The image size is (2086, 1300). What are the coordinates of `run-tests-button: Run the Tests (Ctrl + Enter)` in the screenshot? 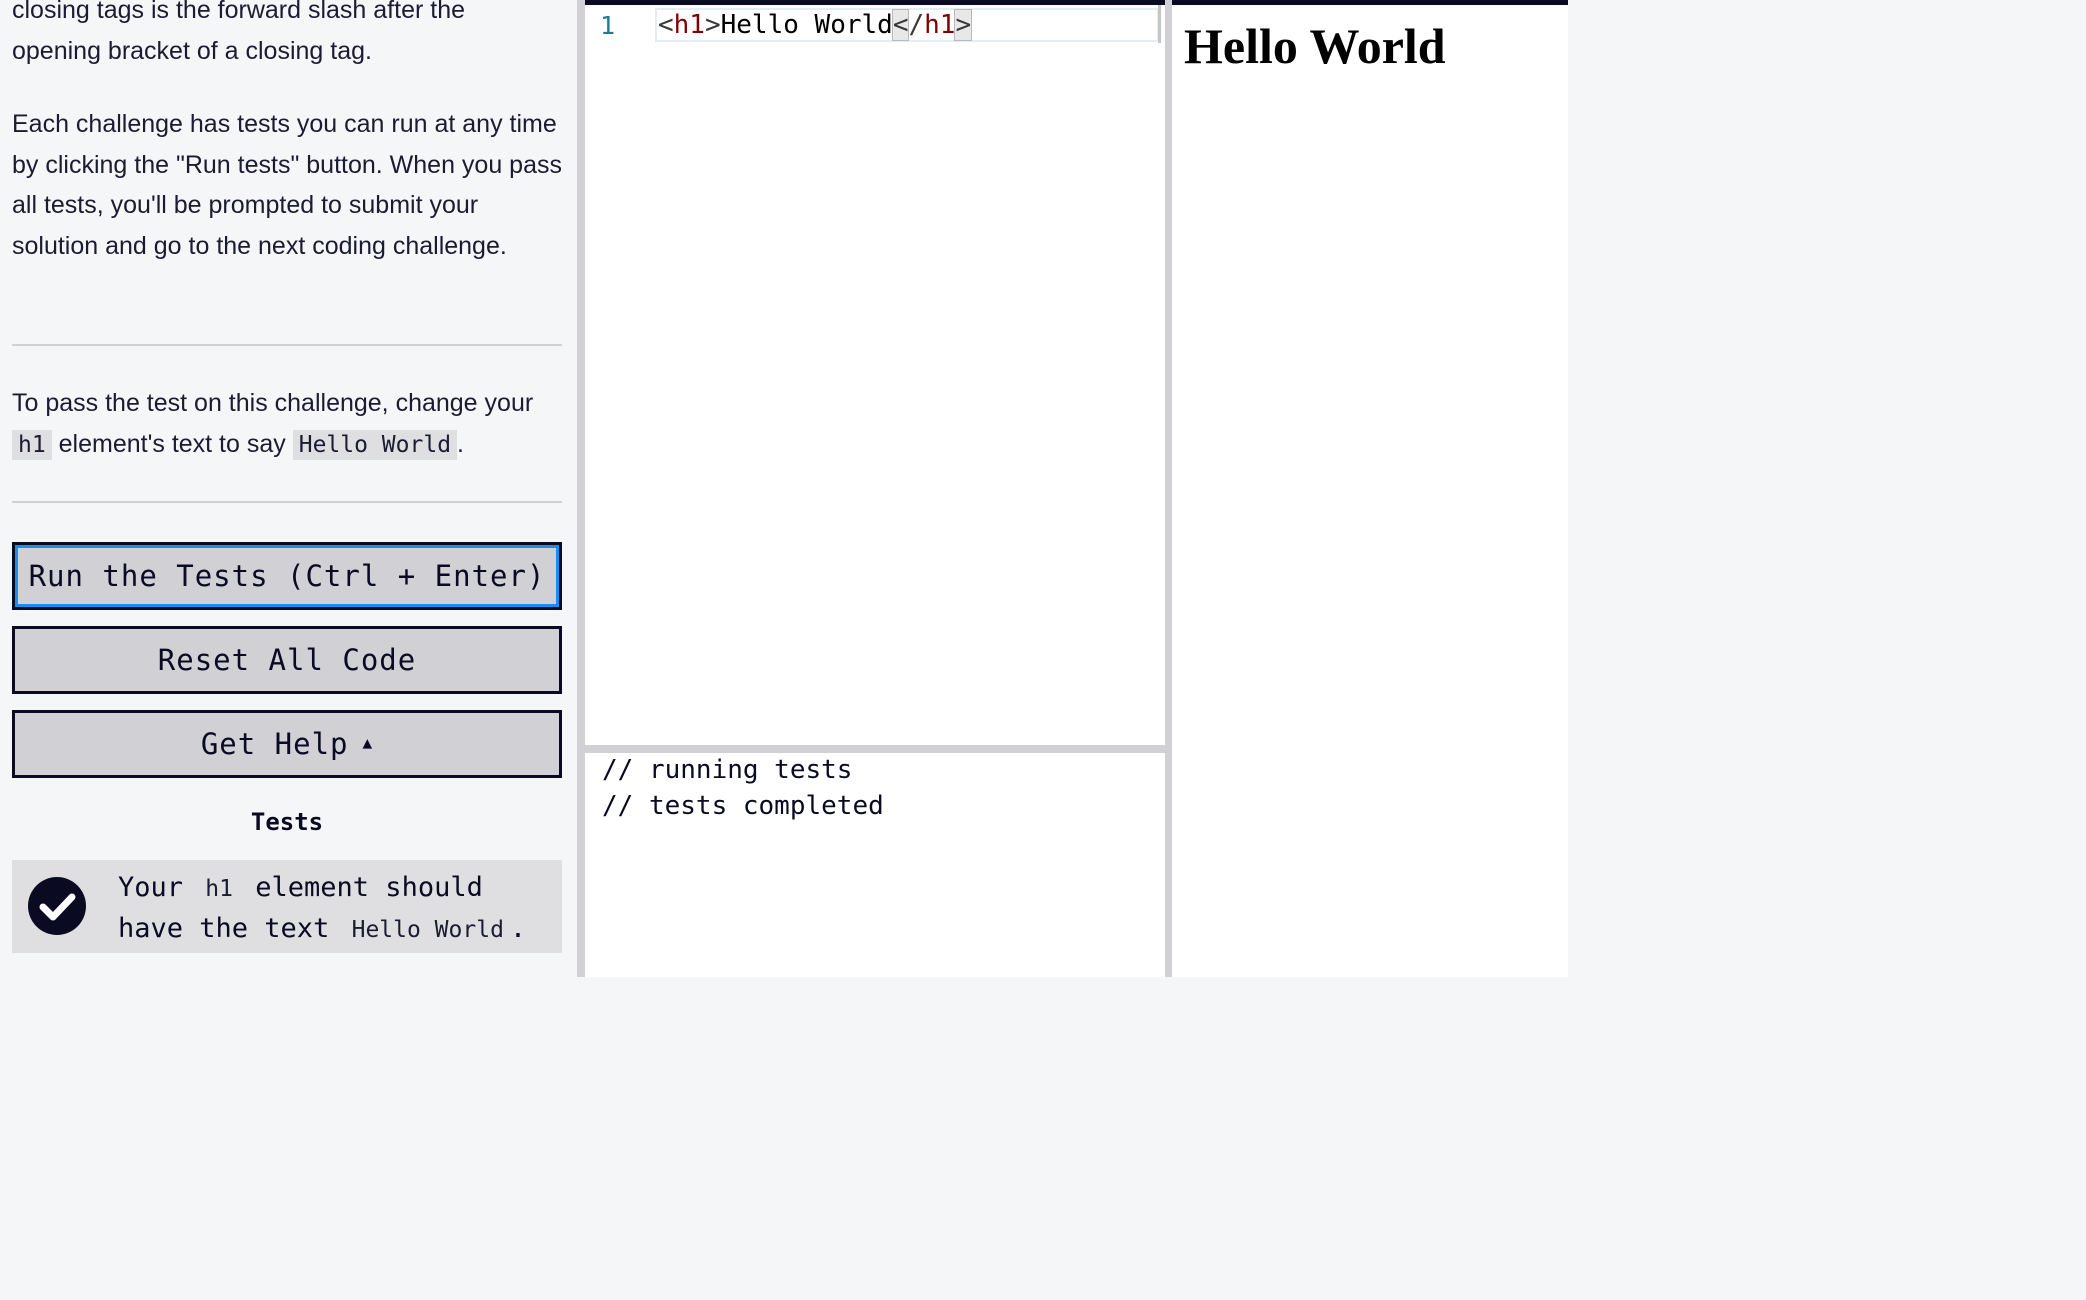 It's located at (287, 576).